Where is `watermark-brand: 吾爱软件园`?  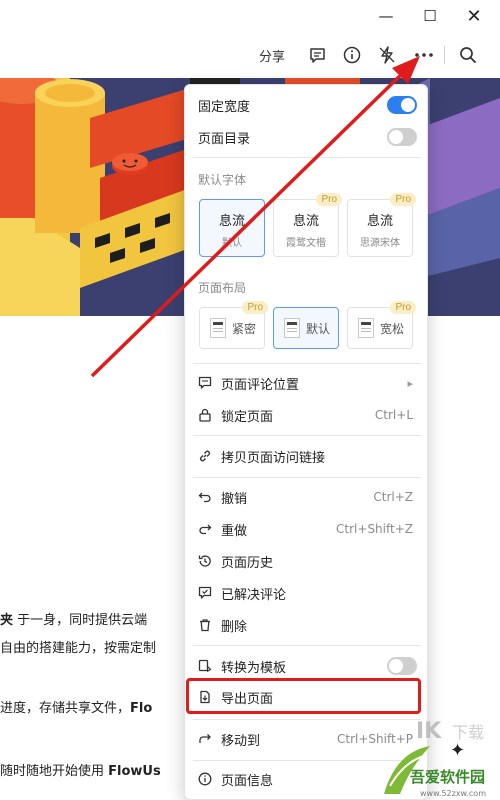
watermark-brand: 吾爱软件园 is located at coordinates (447, 777).